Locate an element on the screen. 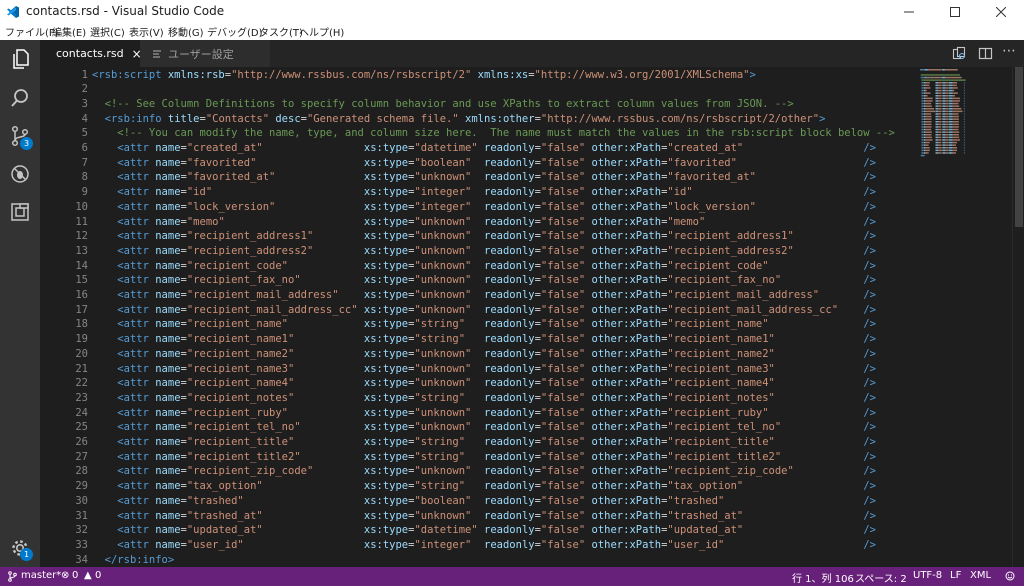 The height and width of the screenshot is (586, 1024). code-token: xs:type is located at coordinates (386, 280).